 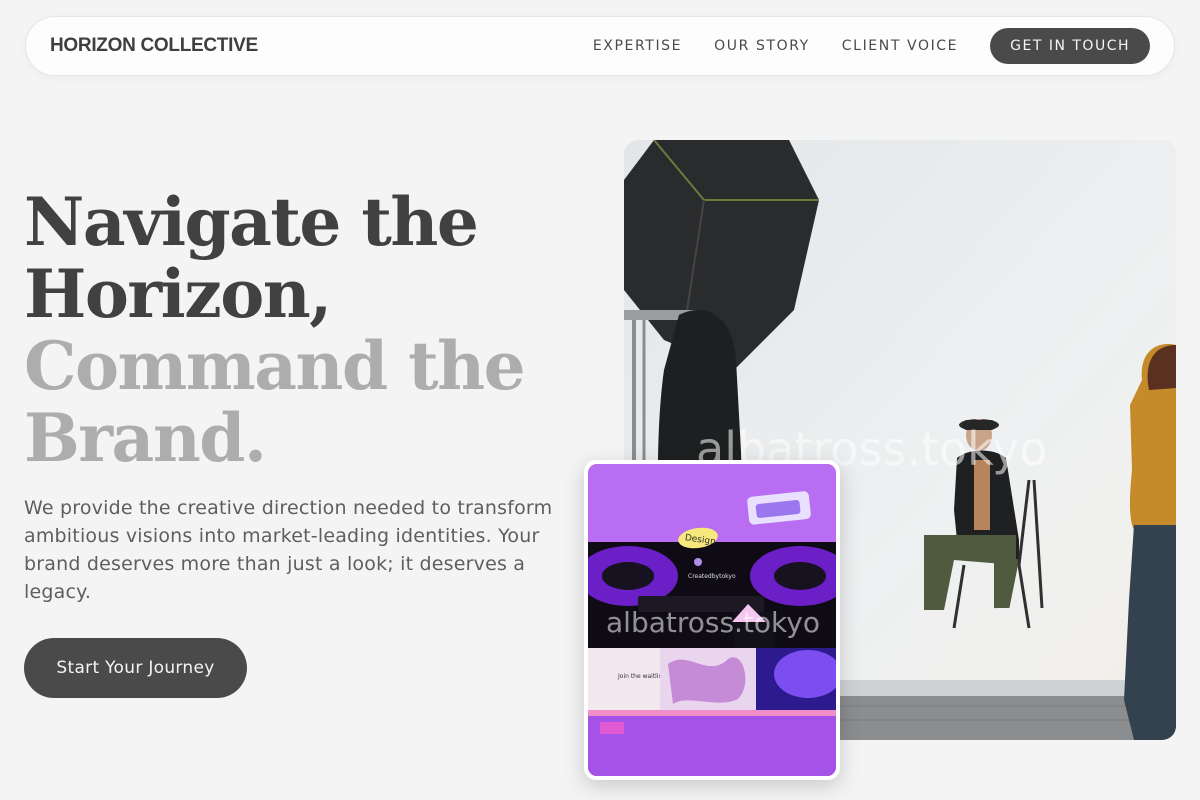 I want to click on nav-link-expertise: EXPERTISE, so click(x=637, y=46).